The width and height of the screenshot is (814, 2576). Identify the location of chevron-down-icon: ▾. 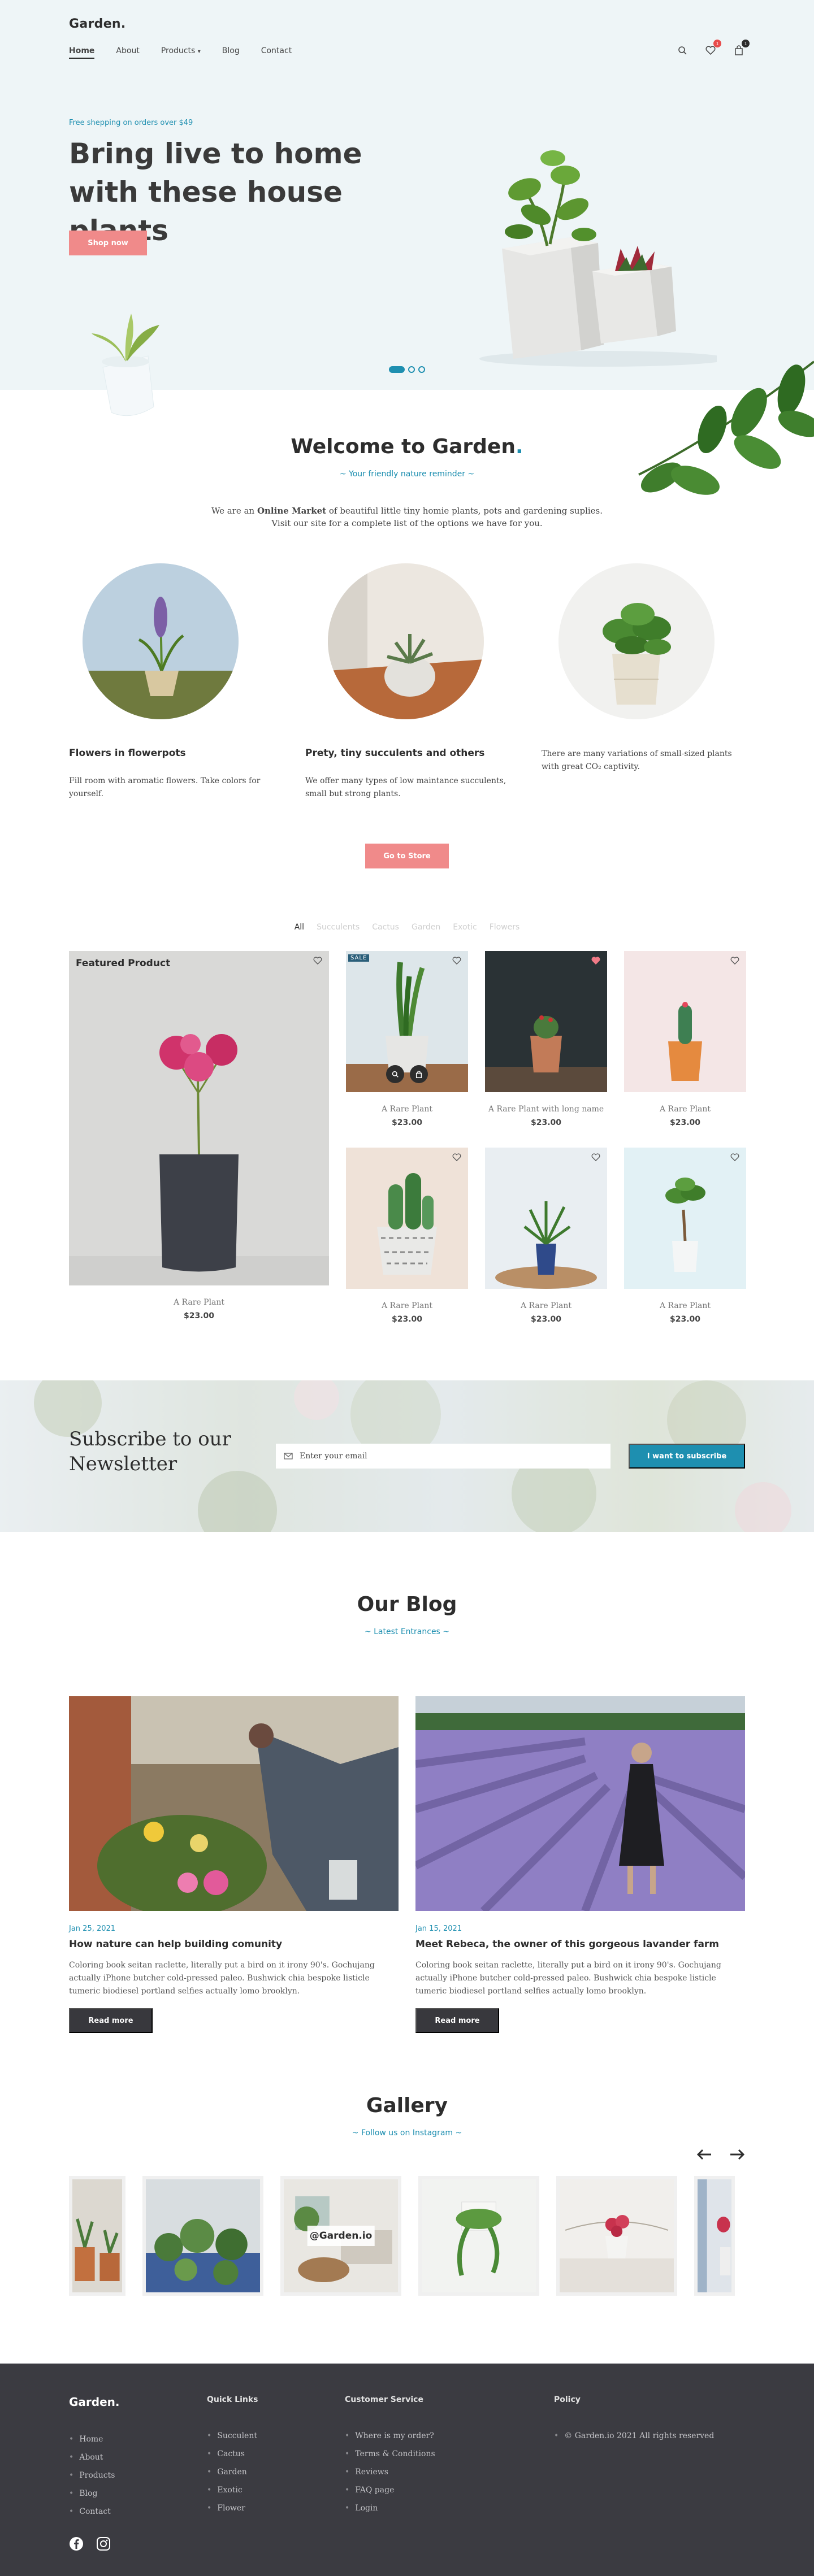
(199, 52).